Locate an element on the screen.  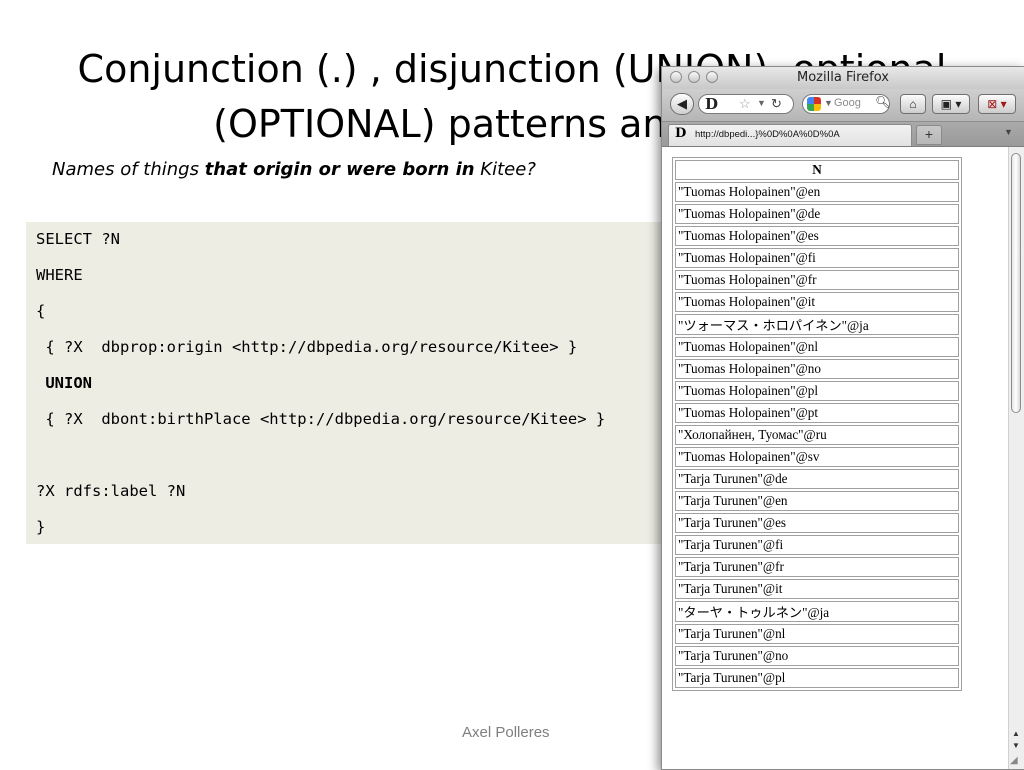
result-cell: "Tuomas Holopainen"@pl is located at coordinates (817, 391).